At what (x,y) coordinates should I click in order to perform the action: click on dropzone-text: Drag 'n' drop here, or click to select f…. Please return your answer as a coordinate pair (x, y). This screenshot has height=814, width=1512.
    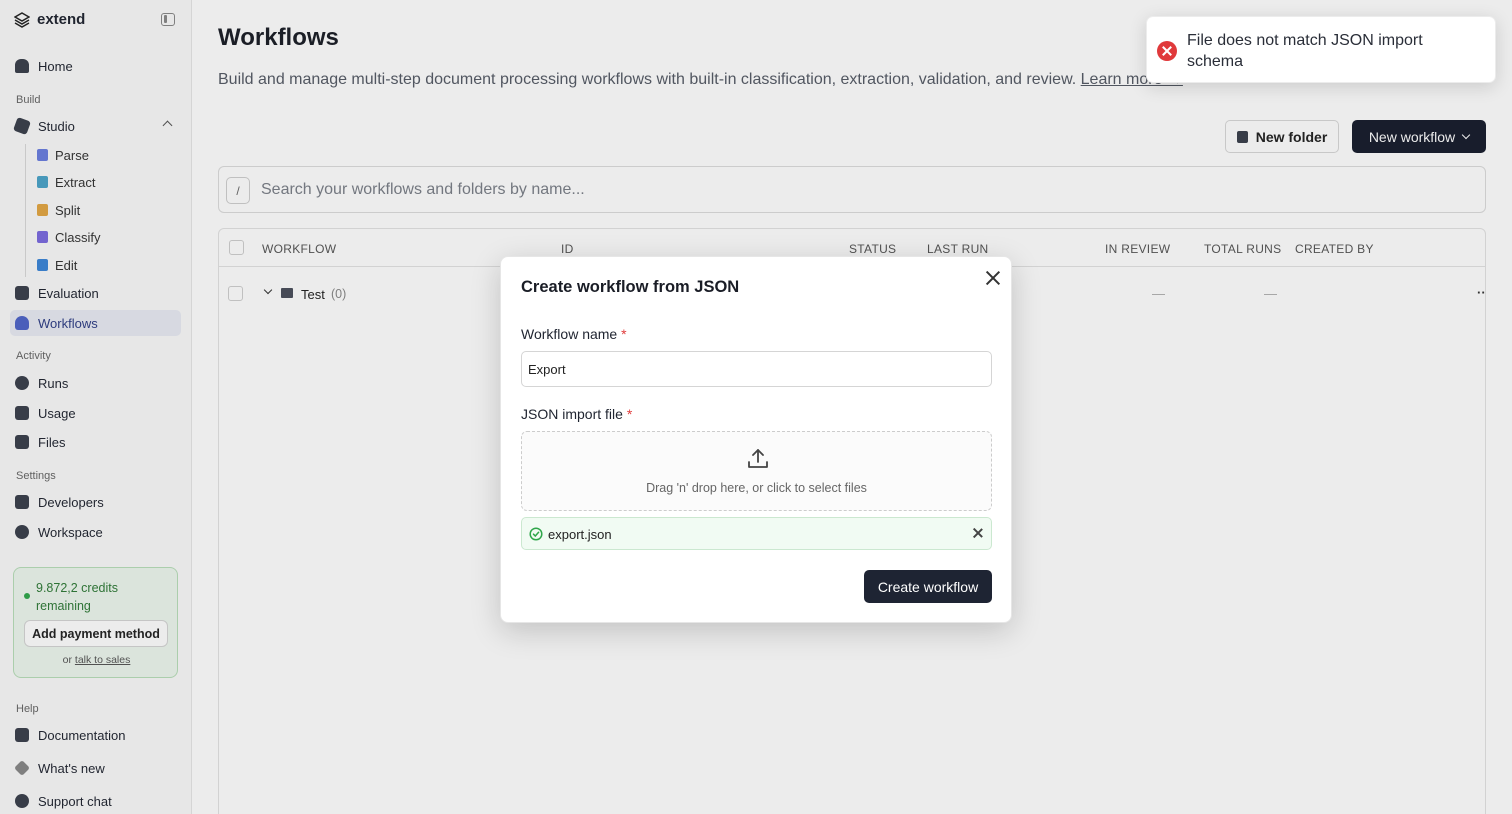
    Looking at the image, I should click on (756, 488).